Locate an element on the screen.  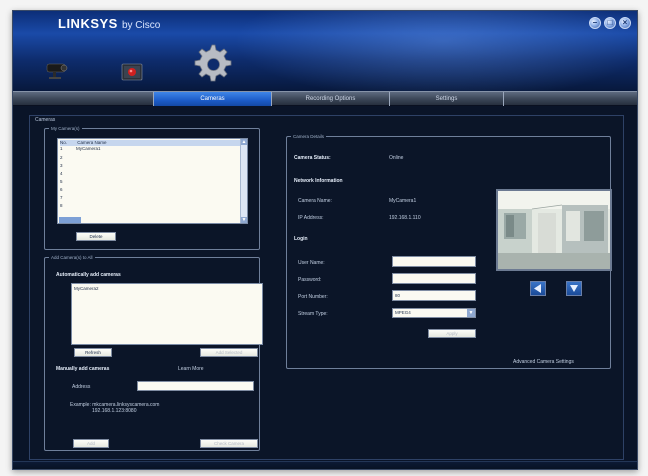
close-button: × is located at coordinates (625, 23).